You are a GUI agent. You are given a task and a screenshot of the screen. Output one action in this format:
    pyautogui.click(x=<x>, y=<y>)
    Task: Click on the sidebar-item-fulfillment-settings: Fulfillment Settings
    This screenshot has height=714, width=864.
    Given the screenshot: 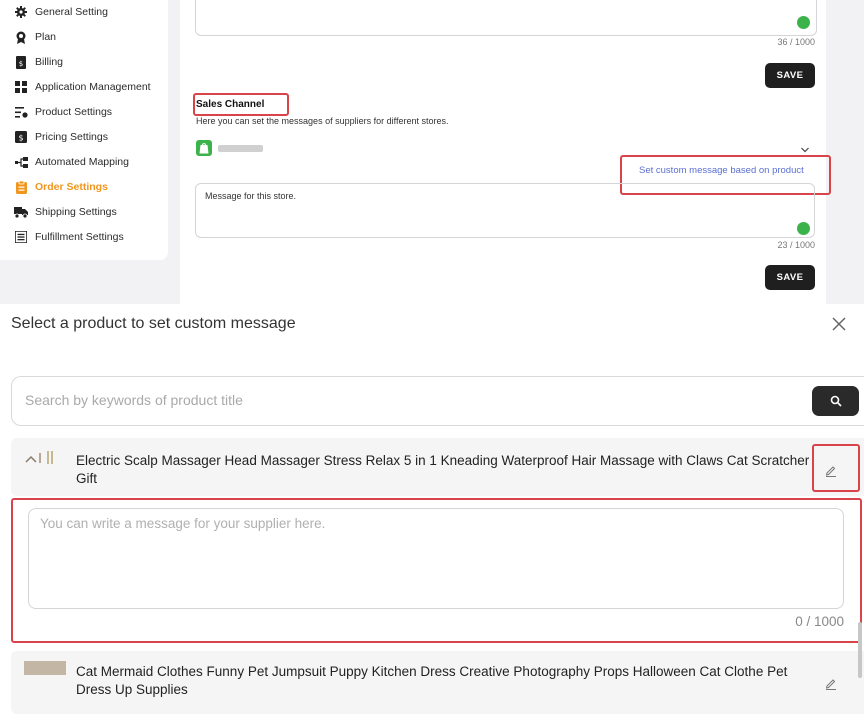 What is the action you would take?
    pyautogui.click(x=89, y=237)
    